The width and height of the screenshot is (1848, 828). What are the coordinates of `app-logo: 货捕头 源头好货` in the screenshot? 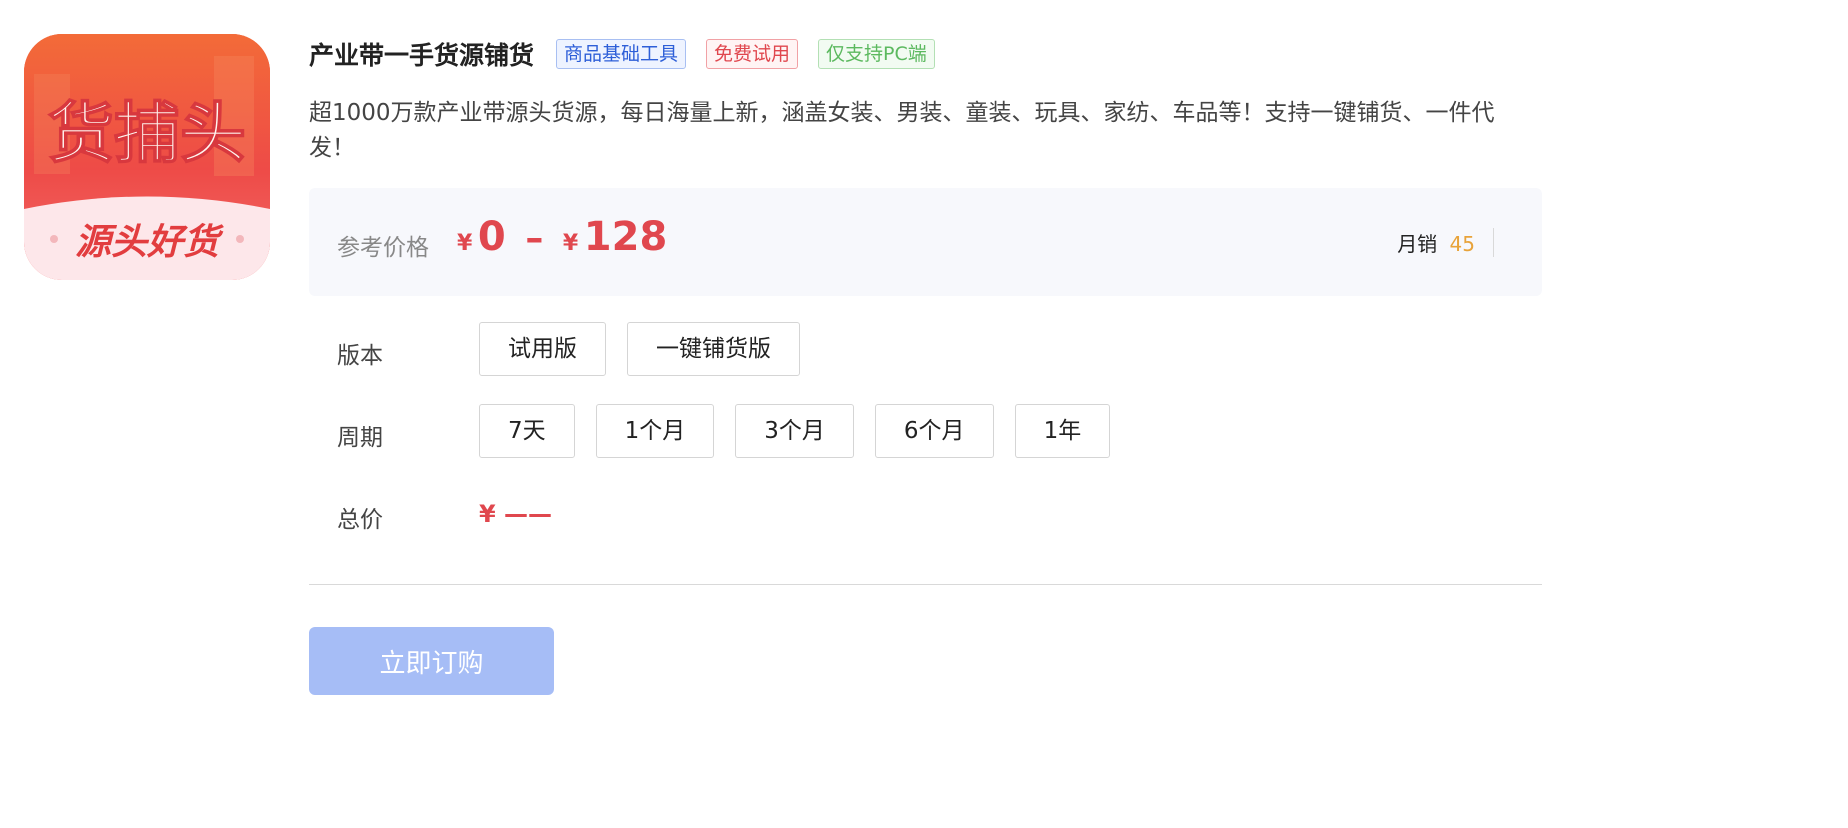 It's located at (147, 157).